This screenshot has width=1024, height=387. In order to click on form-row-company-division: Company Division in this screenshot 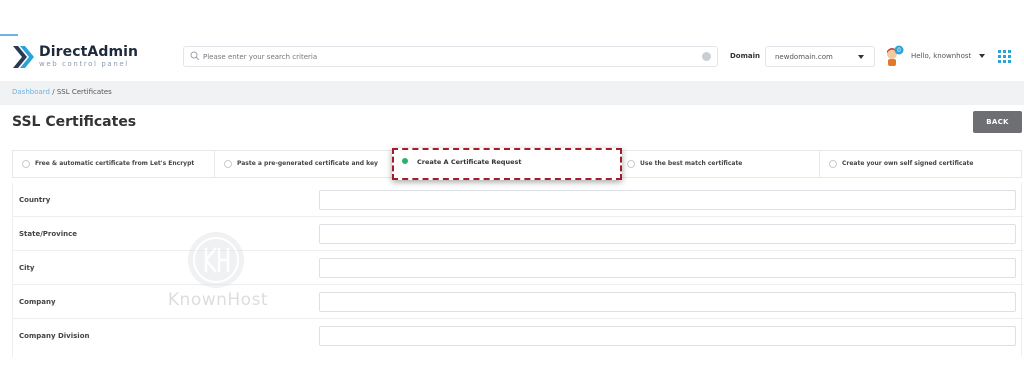, I will do `click(518, 336)`.